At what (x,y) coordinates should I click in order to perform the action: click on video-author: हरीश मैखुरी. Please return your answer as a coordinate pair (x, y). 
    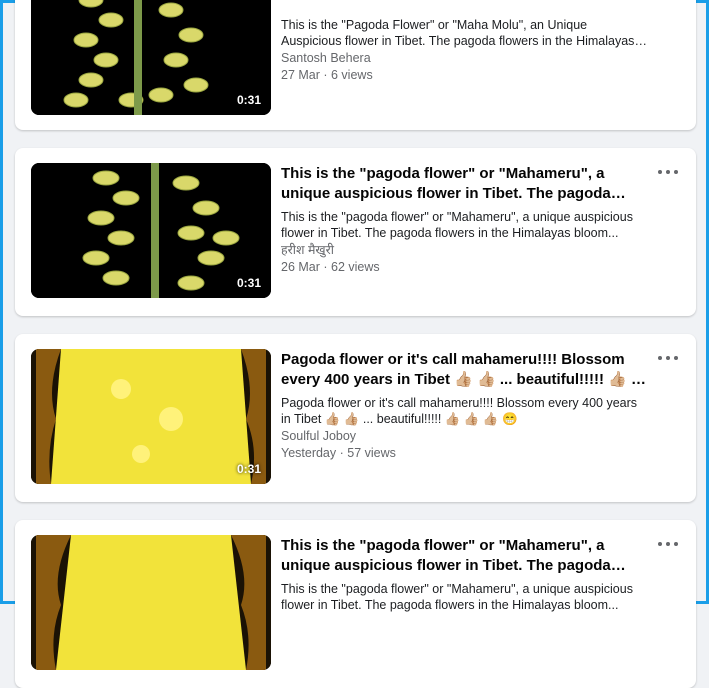
    Looking at the image, I should click on (465, 250).